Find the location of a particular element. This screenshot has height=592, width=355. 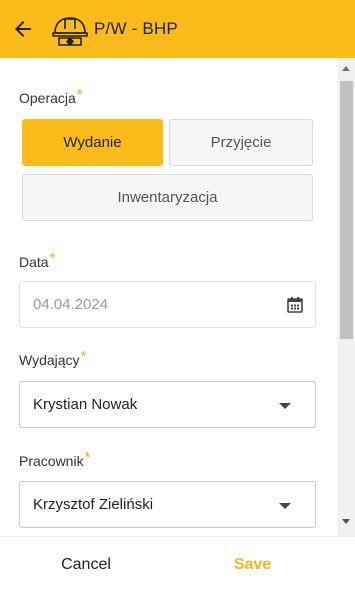

operation-option-label: Wydanie is located at coordinates (92, 142).